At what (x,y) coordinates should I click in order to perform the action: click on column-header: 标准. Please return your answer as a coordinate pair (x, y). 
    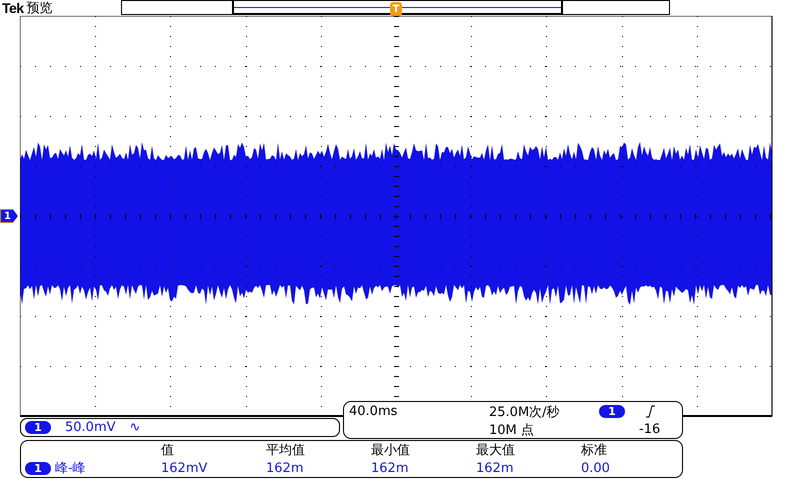
    Looking at the image, I should click on (594, 450).